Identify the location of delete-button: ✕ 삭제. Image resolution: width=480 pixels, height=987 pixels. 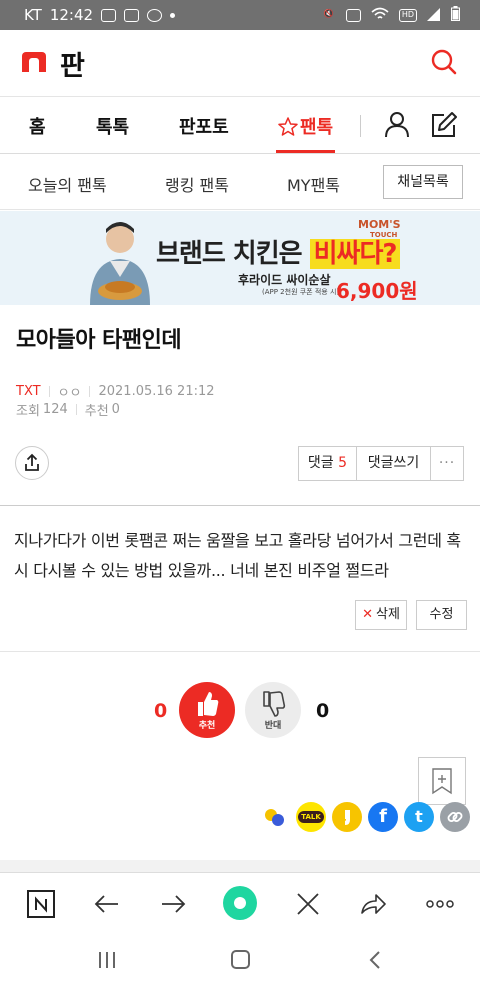
(381, 615).